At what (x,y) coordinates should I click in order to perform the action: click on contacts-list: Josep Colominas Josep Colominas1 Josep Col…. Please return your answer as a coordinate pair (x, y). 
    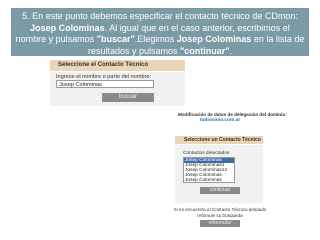
    Looking at the image, I should click on (209, 170).